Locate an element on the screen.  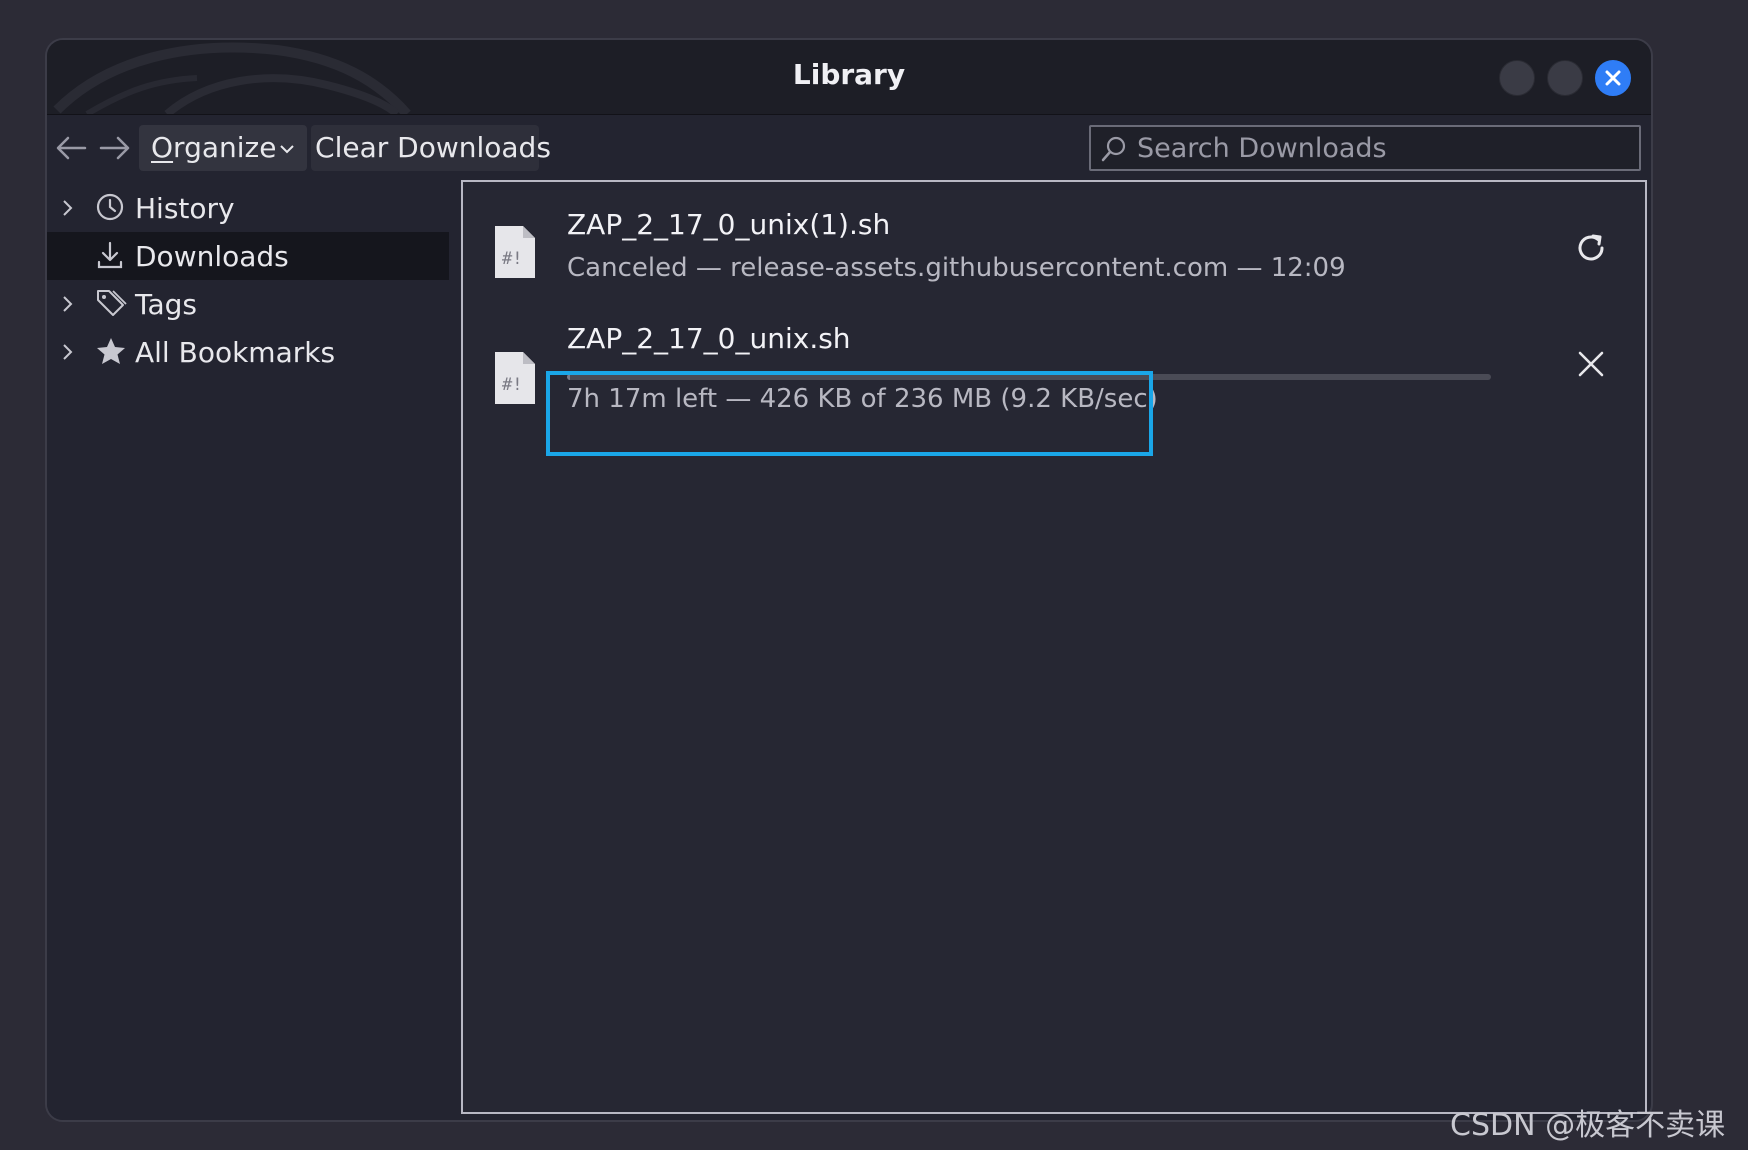
search-box is located at coordinates (1365, 148).